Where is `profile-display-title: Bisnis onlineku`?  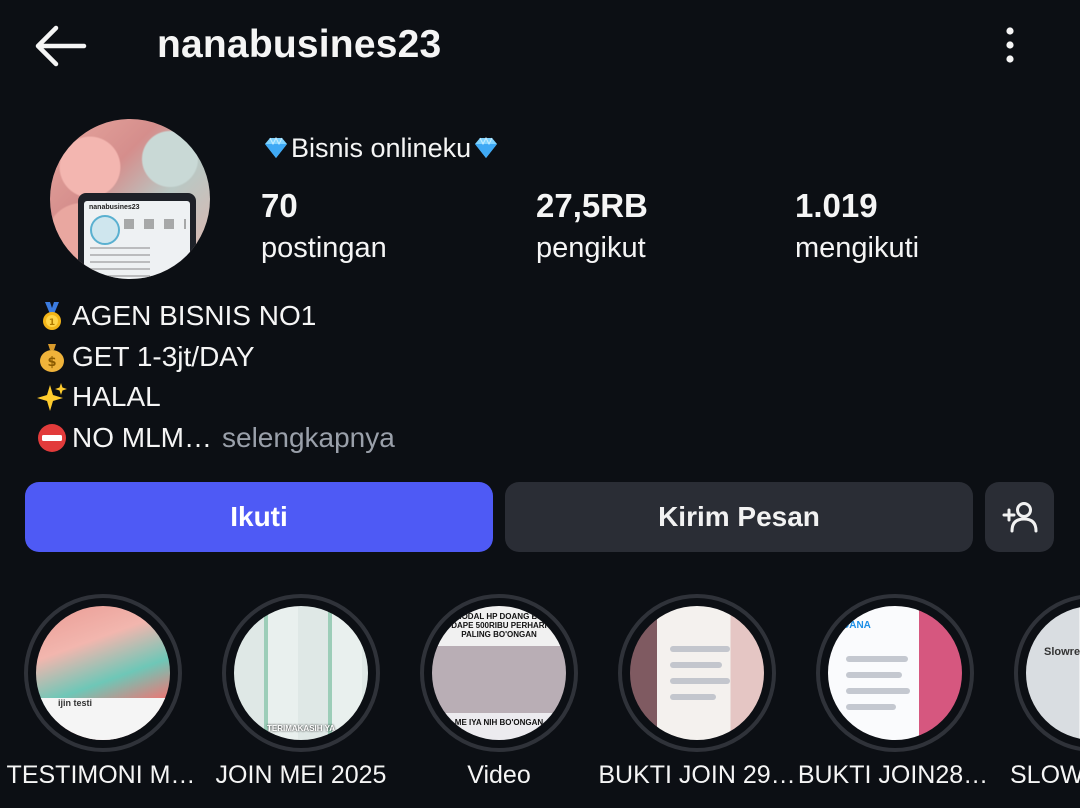 profile-display-title: Bisnis onlineku is located at coordinates (381, 148).